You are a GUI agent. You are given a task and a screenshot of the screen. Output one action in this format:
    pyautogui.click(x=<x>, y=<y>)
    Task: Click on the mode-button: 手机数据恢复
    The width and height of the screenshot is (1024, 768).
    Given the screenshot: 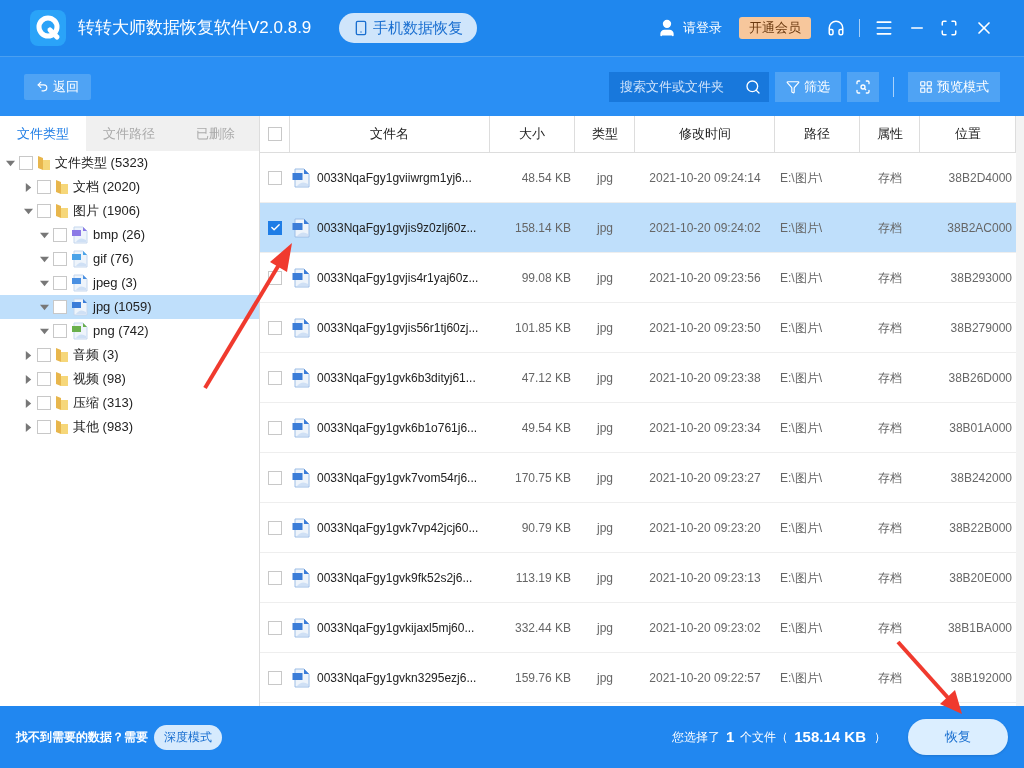 What is the action you would take?
    pyautogui.click(x=408, y=28)
    